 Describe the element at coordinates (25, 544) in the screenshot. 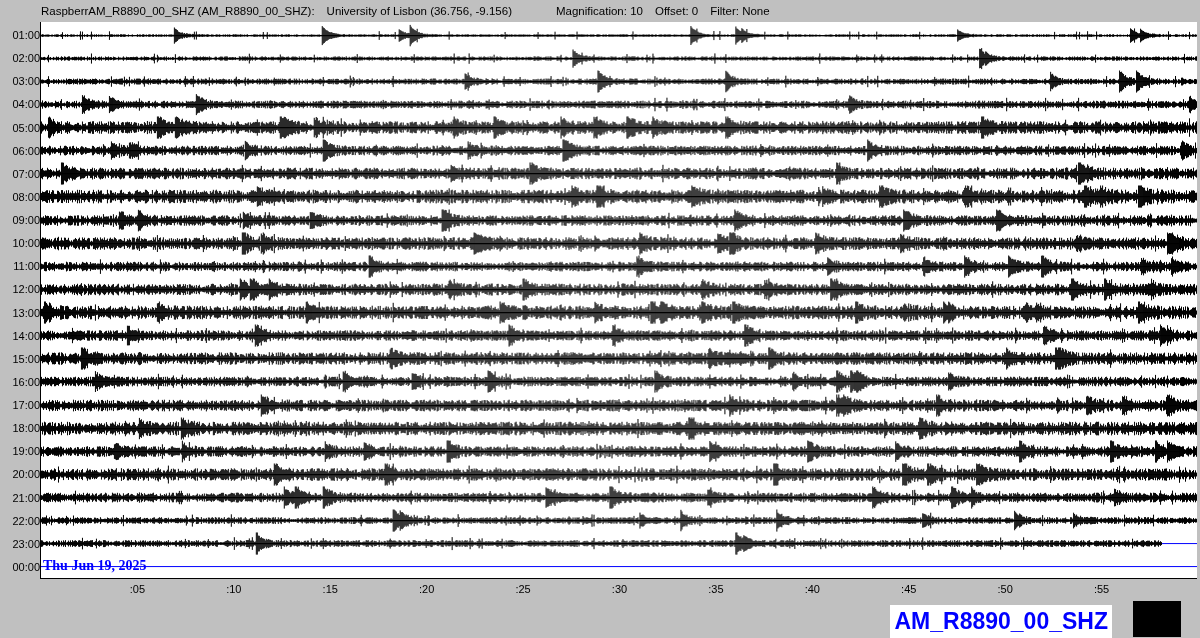

I see `hour-label: 23:00` at that location.